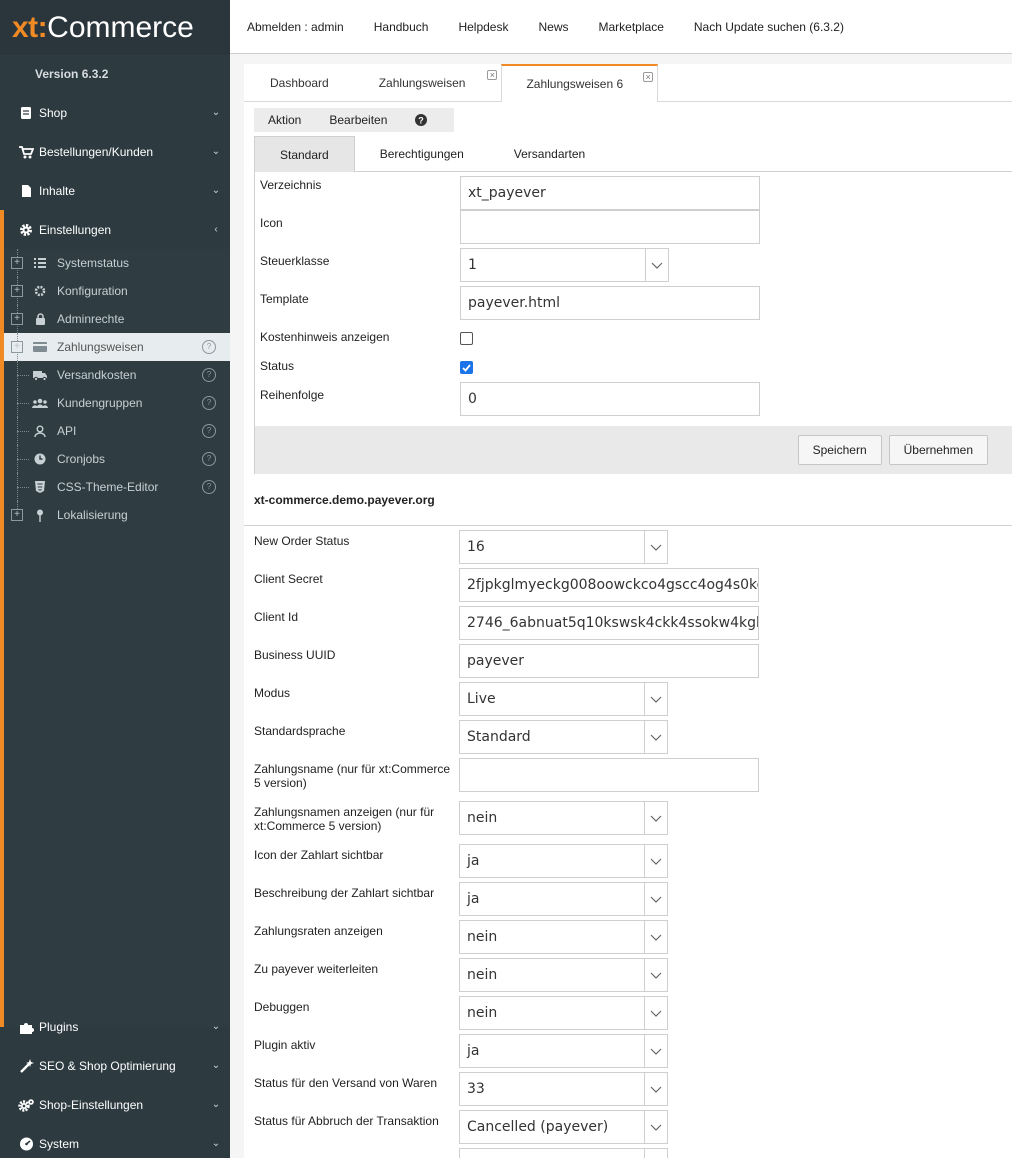 This screenshot has width=1012, height=1158. Describe the element at coordinates (563, 1153) in the screenshot. I see `next-select-partial` at that location.